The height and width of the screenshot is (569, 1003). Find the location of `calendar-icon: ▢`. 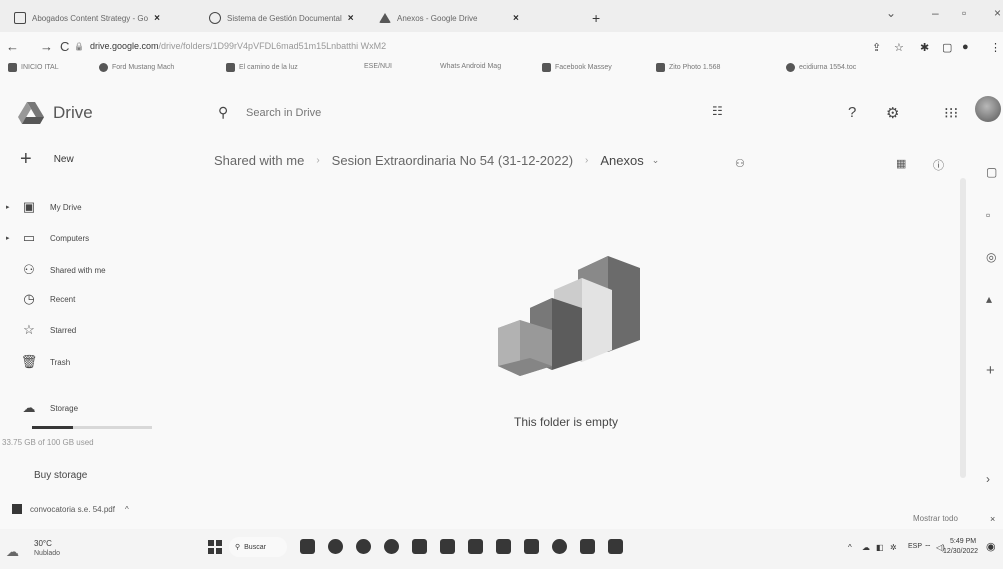

calendar-icon: ▢ is located at coordinates (991, 172).